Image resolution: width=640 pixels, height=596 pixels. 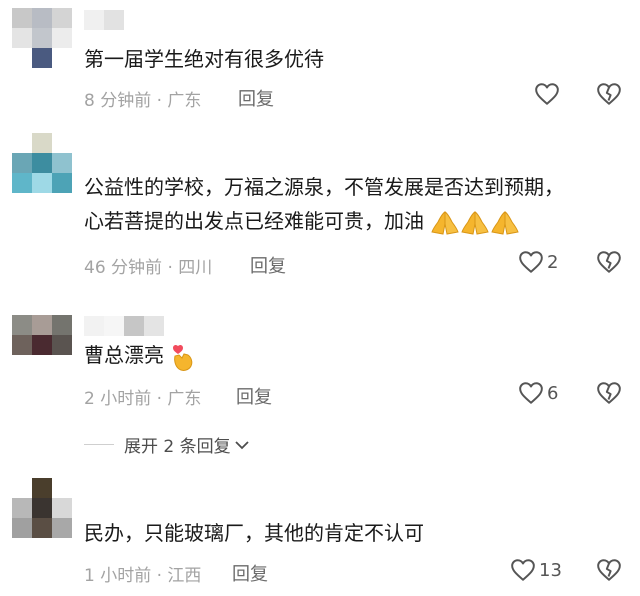 What do you see at coordinates (324, 221) in the screenshot?
I see `comment-text-line: 心若菩提的出发点已经难能可贵，加油` at bounding box center [324, 221].